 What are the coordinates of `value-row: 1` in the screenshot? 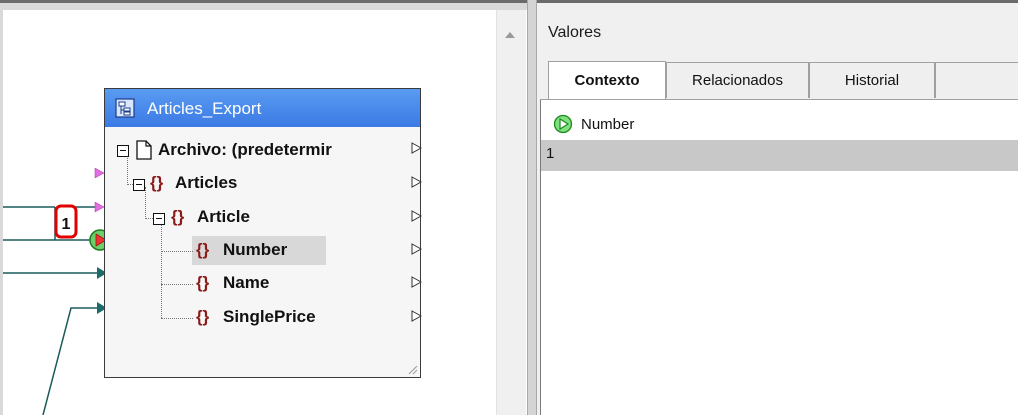 It's located at (779, 155).